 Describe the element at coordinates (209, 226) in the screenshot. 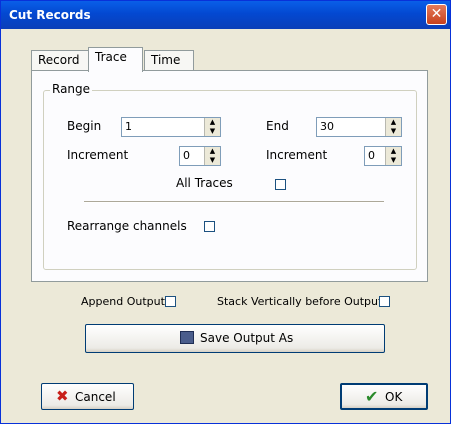

I see `rearrange-channels-checkbox` at that location.